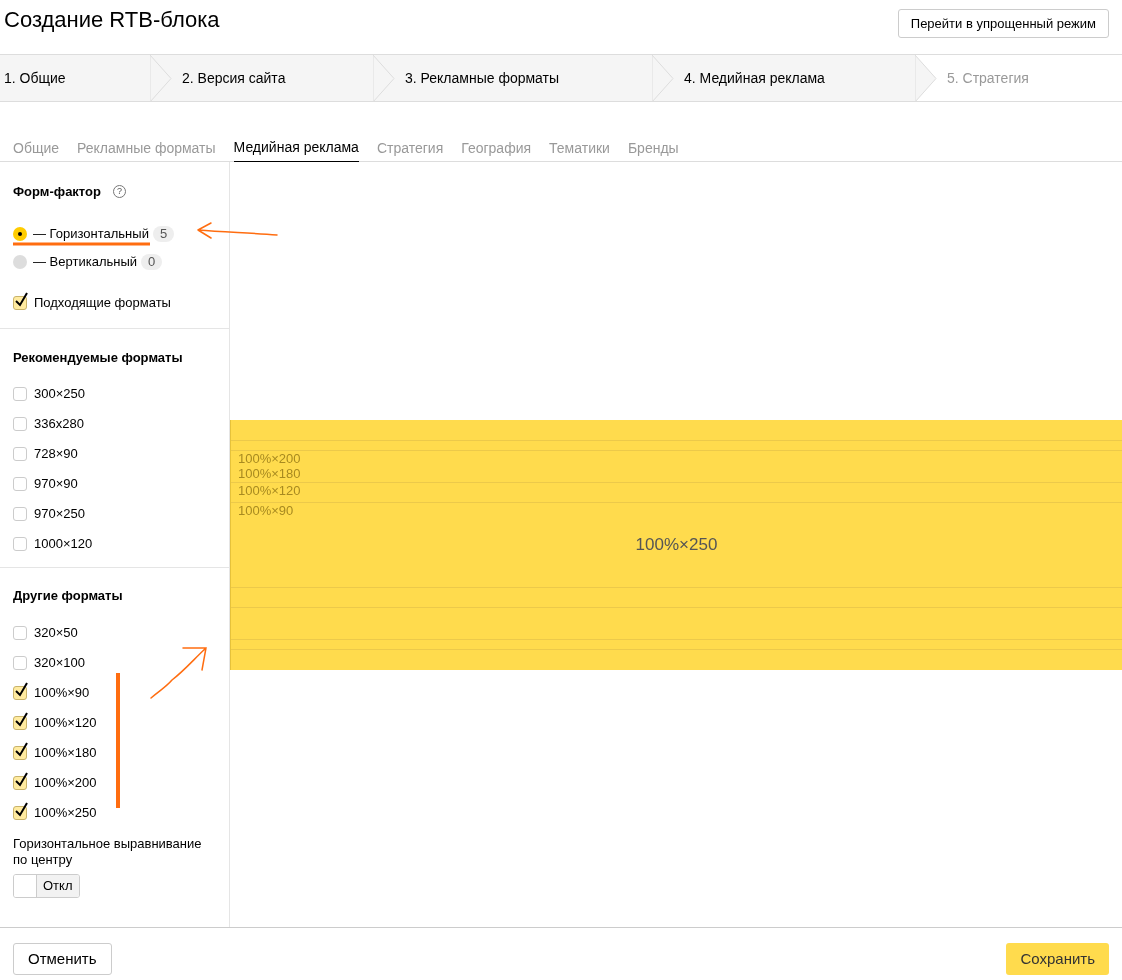  I want to click on format-label: 100%×120, so click(269, 491).